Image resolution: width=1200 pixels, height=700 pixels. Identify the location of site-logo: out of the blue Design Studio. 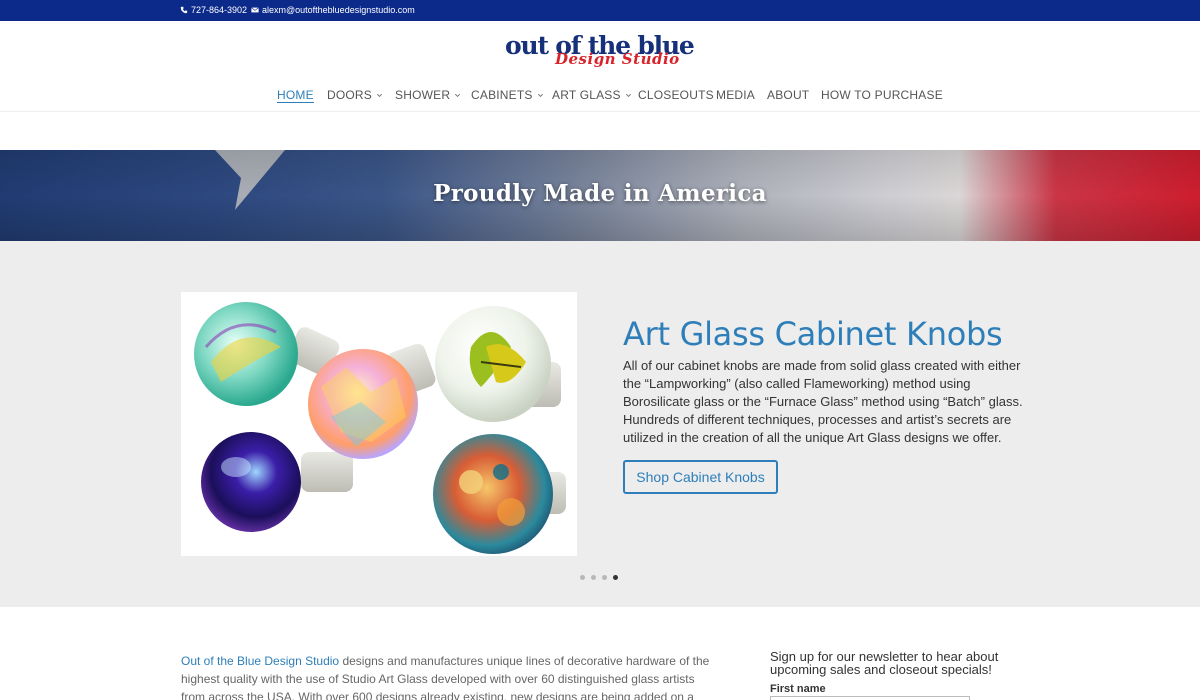
(601, 53).